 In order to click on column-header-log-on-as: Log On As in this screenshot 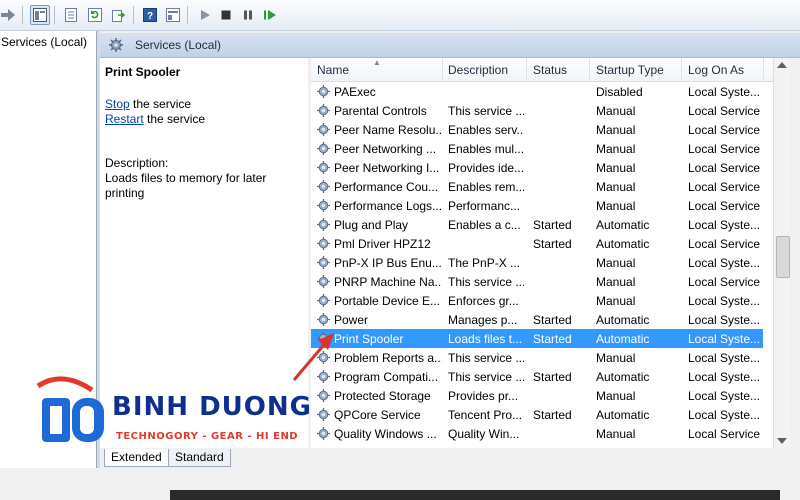, I will do `click(716, 70)`.